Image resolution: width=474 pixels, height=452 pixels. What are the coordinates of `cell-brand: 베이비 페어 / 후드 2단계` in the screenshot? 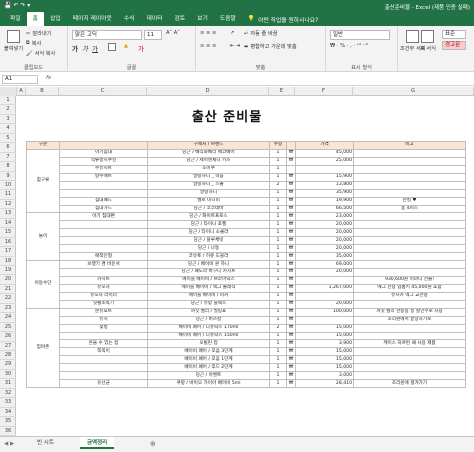 It's located at (208, 368).